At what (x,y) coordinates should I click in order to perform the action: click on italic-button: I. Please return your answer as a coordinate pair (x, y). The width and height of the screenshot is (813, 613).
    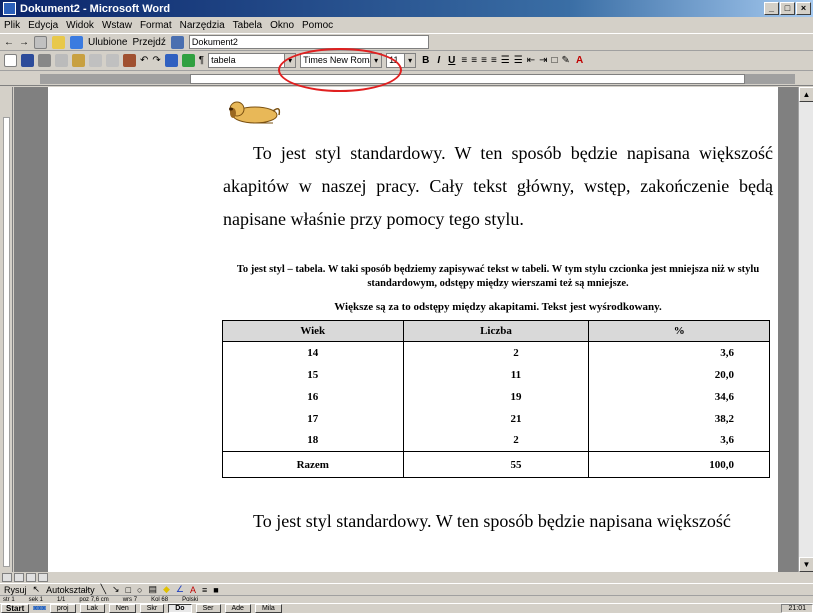
    Looking at the image, I should click on (438, 60).